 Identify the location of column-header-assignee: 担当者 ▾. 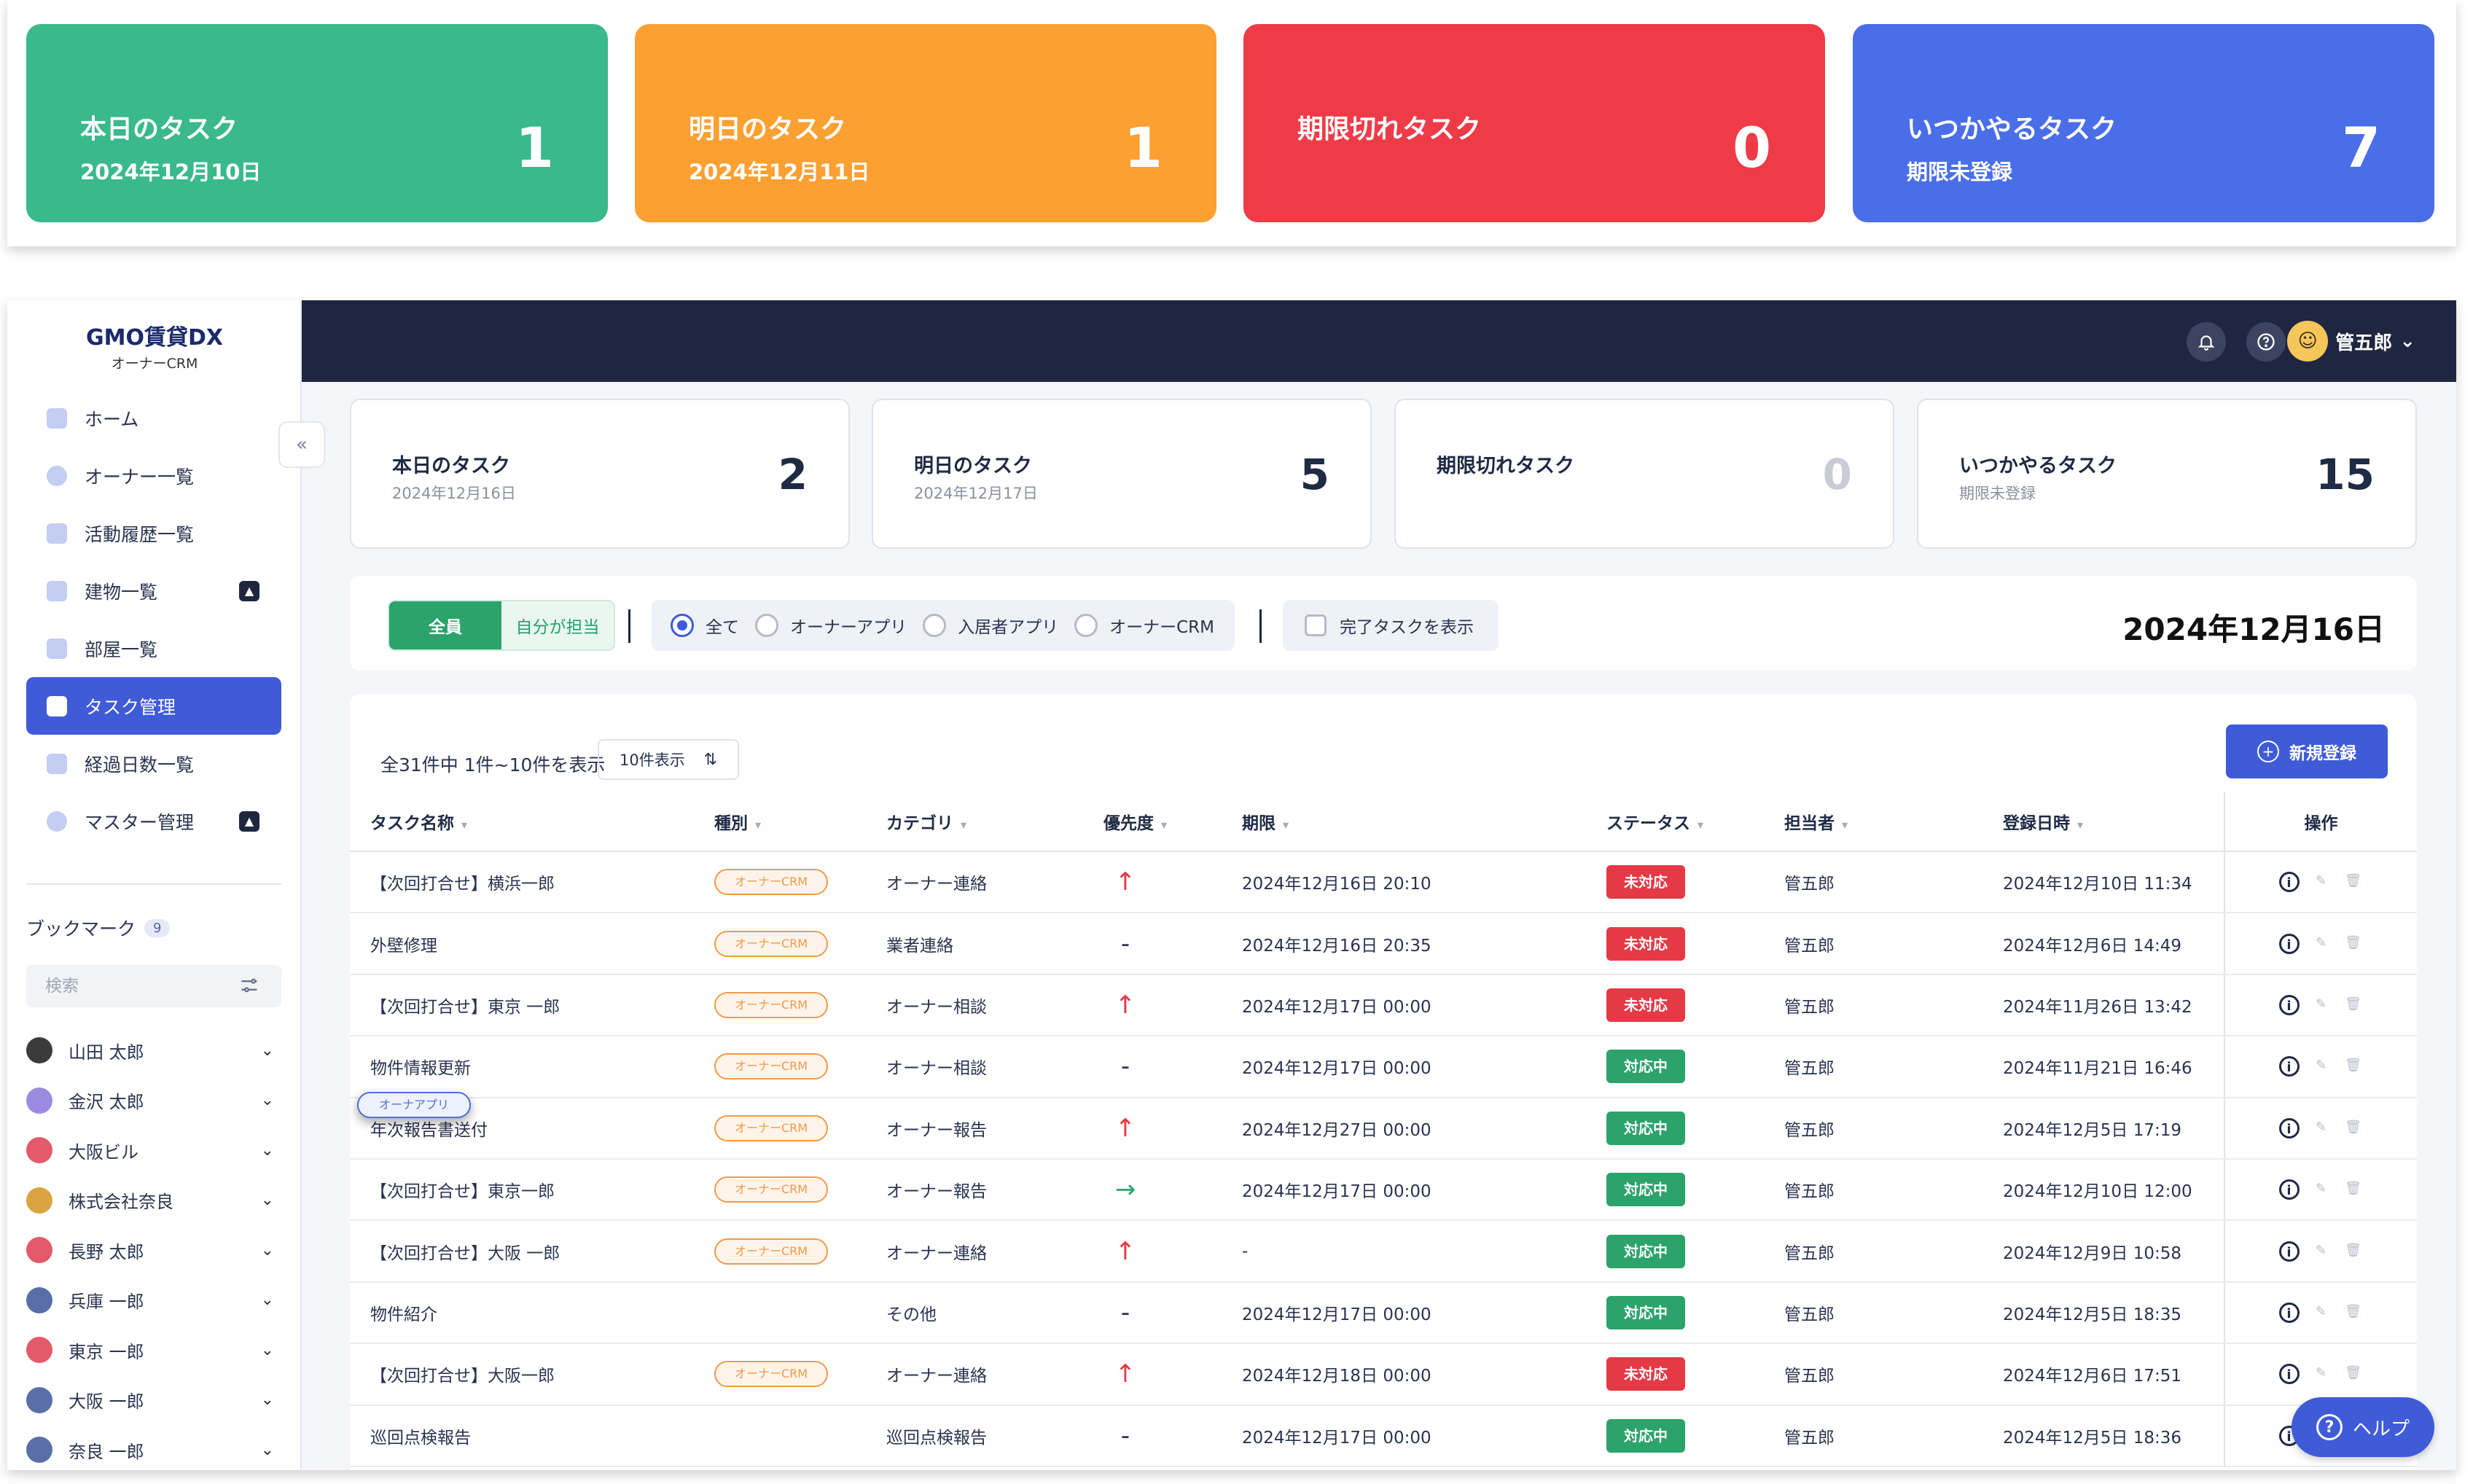
(1894, 822).